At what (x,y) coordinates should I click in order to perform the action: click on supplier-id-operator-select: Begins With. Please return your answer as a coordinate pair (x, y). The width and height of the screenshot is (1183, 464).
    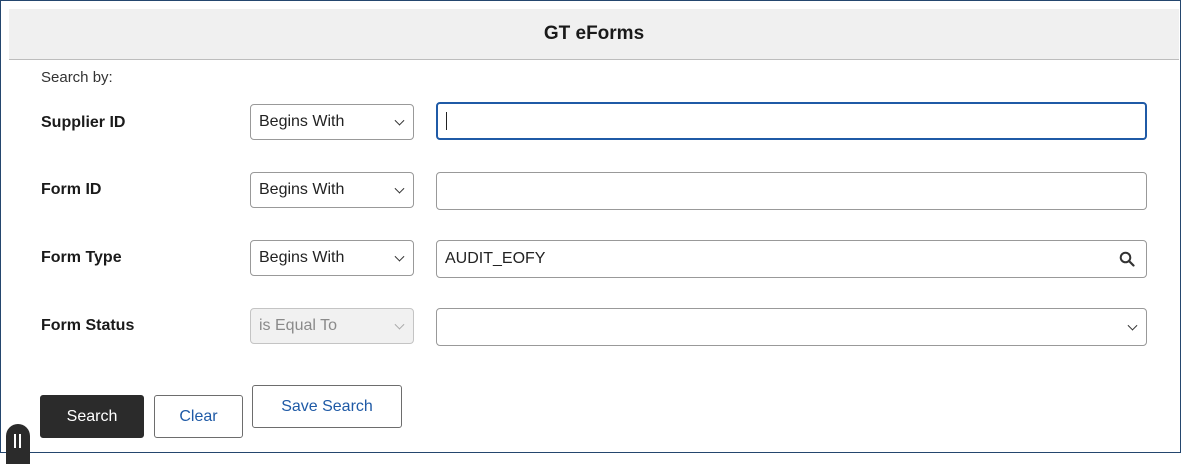
    Looking at the image, I should click on (332, 122).